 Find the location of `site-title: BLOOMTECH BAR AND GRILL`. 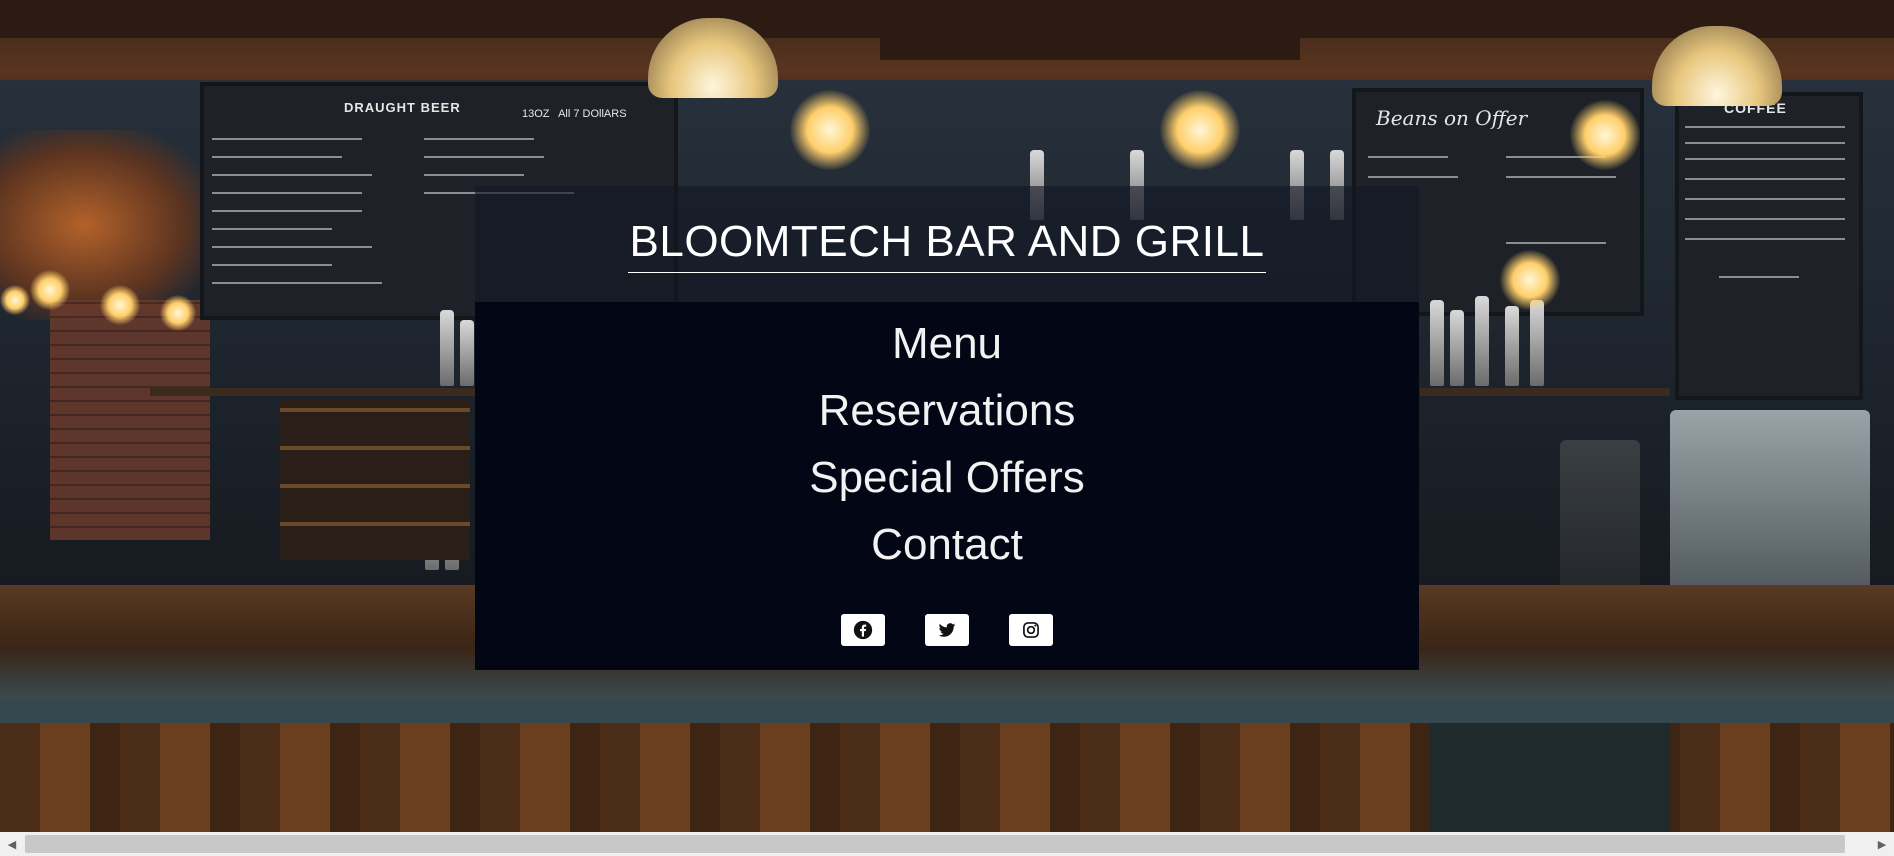

site-title: BLOOMTECH BAR AND GRILL is located at coordinates (947, 246).